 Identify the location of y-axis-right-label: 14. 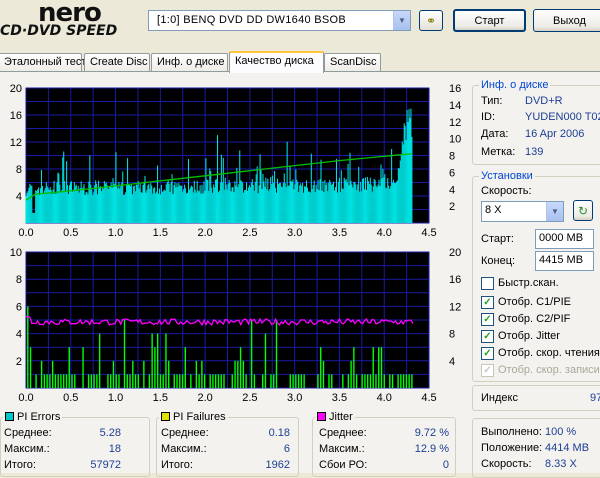
(455, 106).